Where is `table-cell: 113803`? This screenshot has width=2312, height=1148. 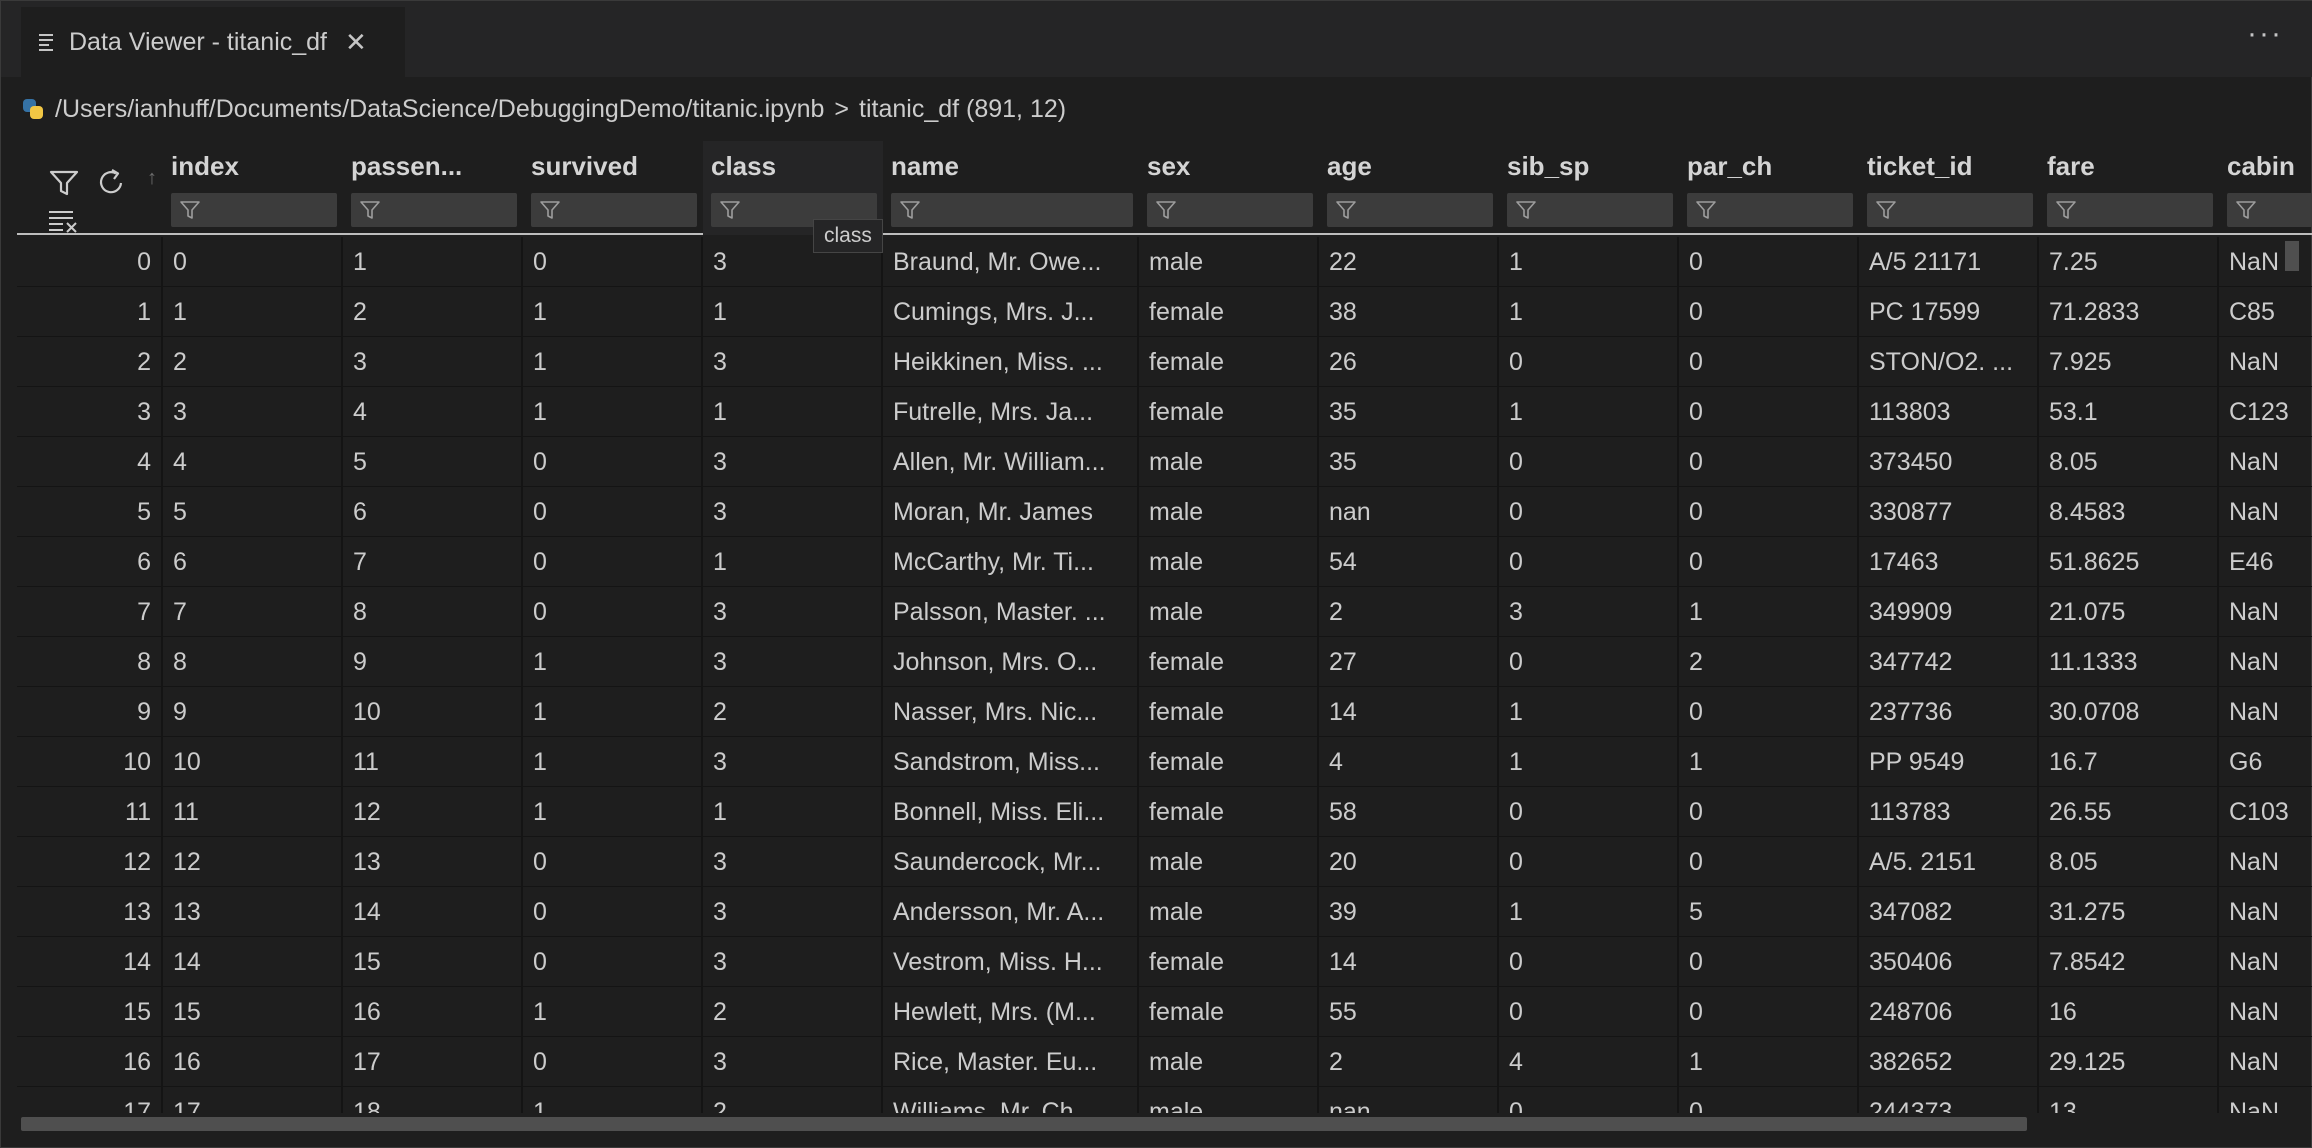 table-cell: 113803 is located at coordinates (1949, 412).